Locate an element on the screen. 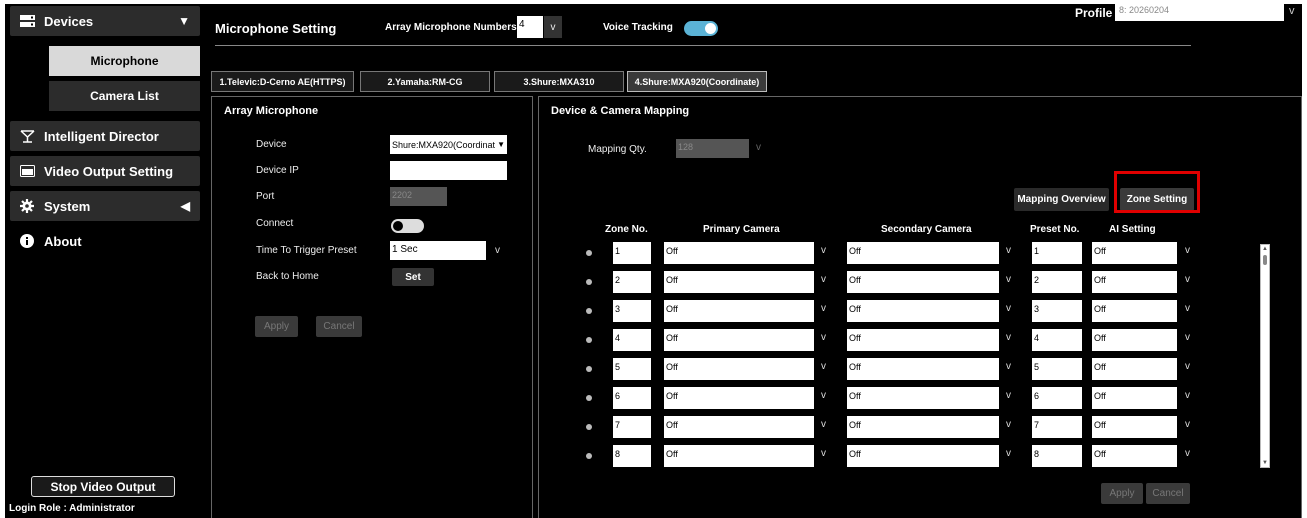 The image size is (1307, 518). preset-no-input: 2 is located at coordinates (1057, 282).